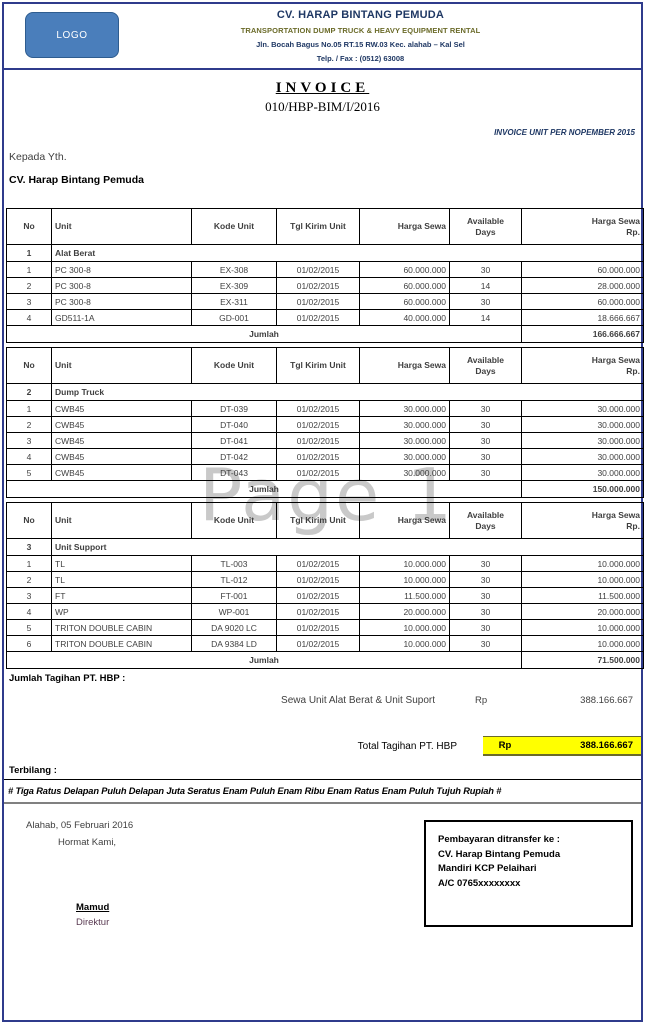 This screenshot has height=1024, width=645. Describe the element at coordinates (234, 317) in the screenshot. I see `cell-kode-unit: GD-001` at that location.